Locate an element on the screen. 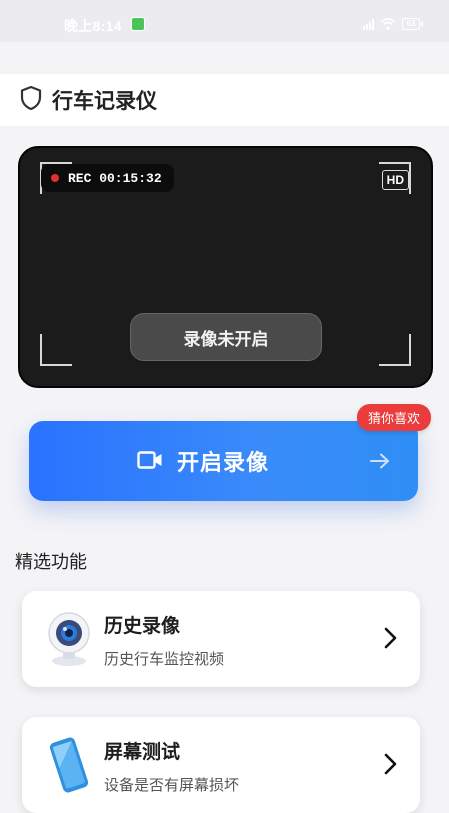  app-header: 行车记录仪 is located at coordinates (224, 100).